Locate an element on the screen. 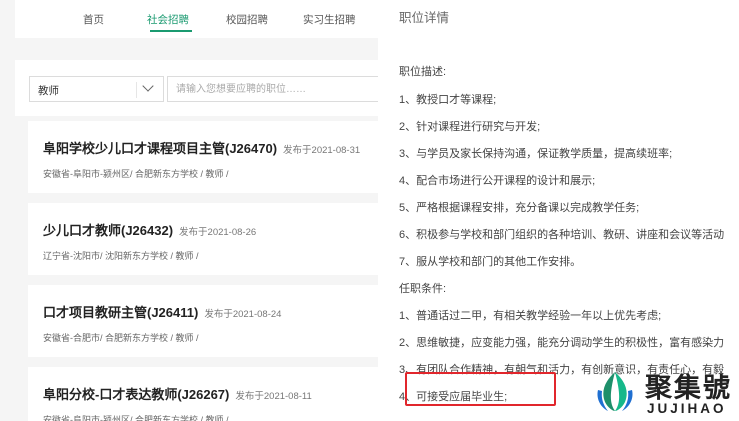  job-title-line: 口才项目教研主管(J26411) 发布于2021-08-24 is located at coordinates (162, 311).